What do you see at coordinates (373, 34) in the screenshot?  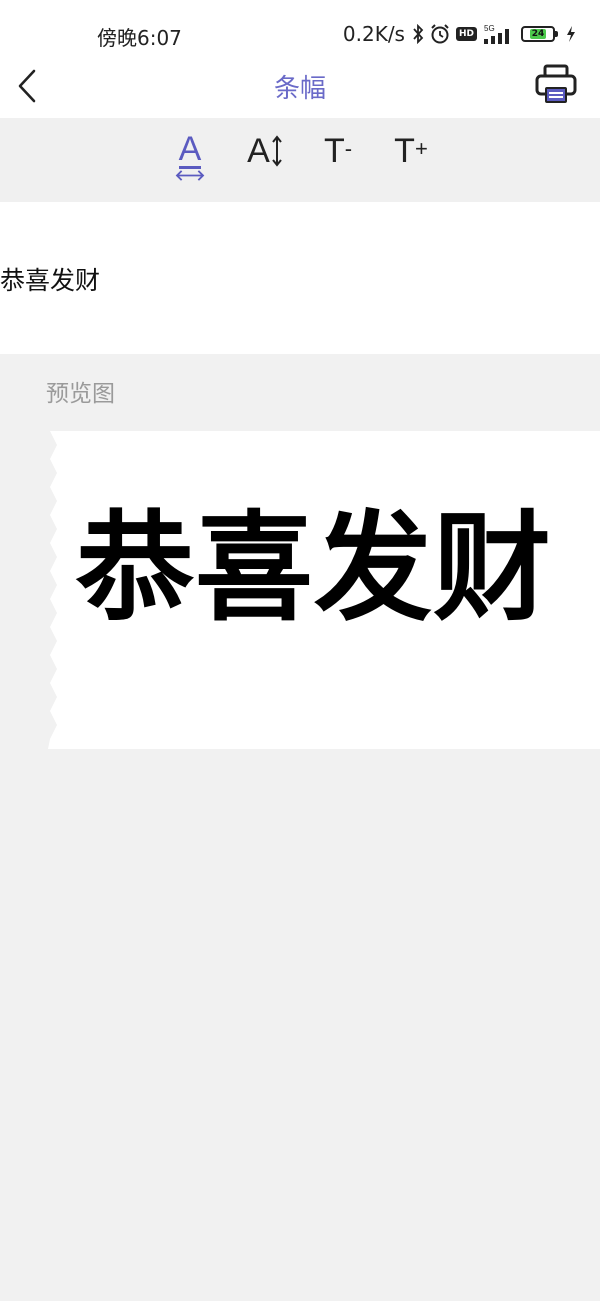 I see `network-speed: 0.2K/s` at bounding box center [373, 34].